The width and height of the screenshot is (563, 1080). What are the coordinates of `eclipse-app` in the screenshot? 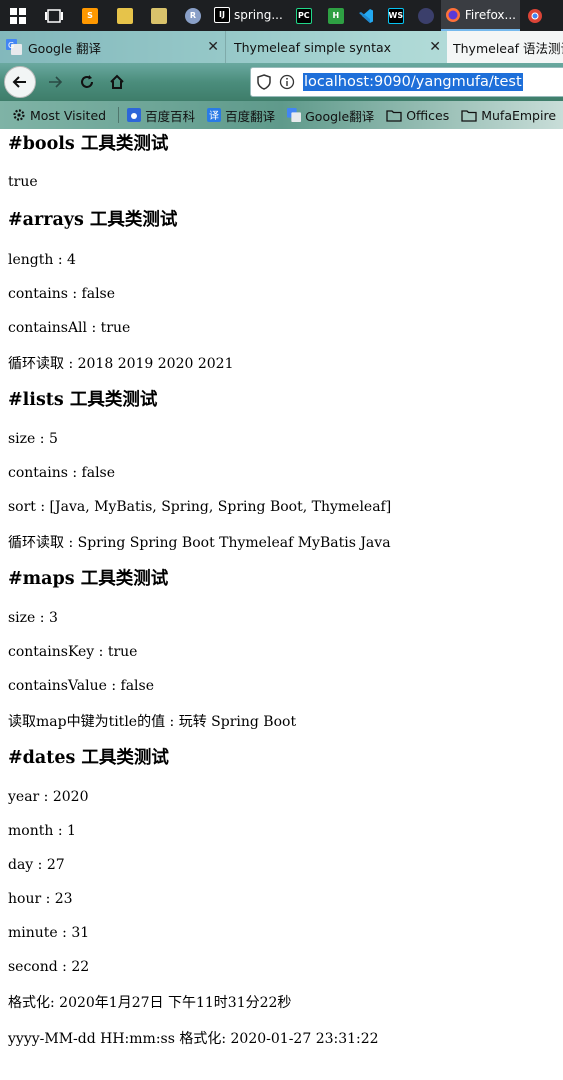 It's located at (426, 15).